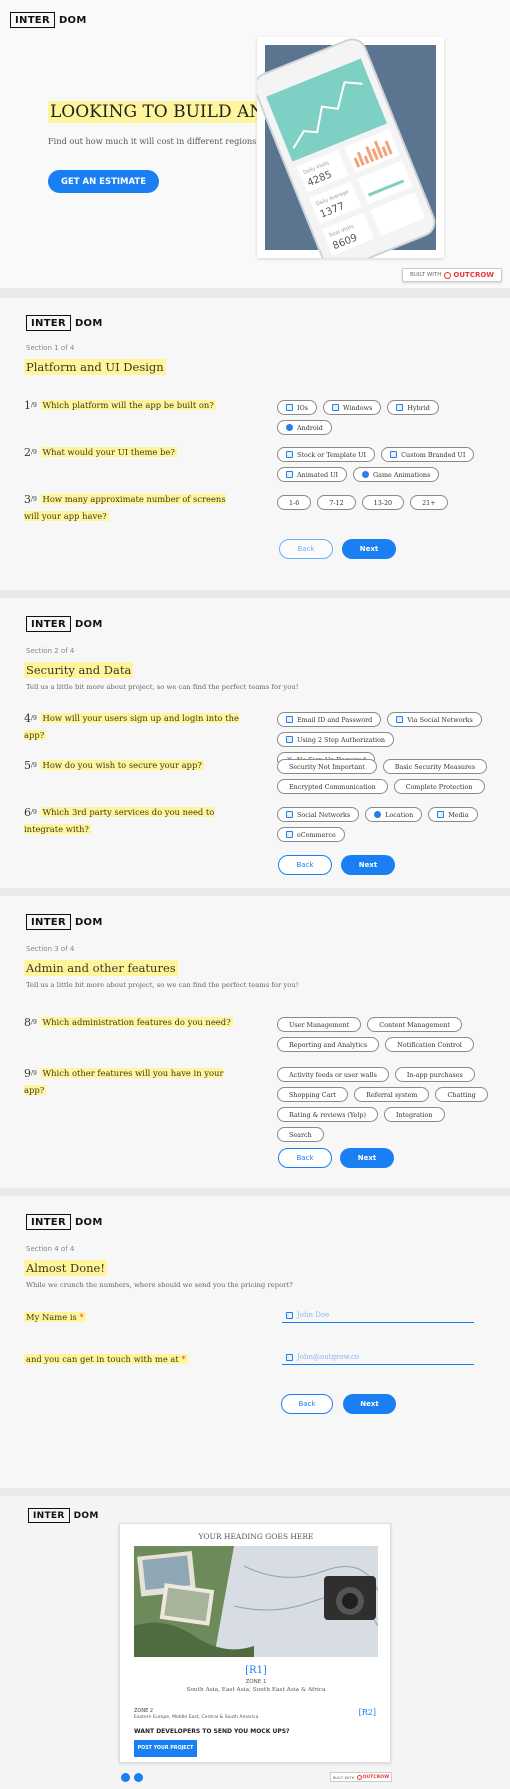 This screenshot has width=510, height=1789. Describe the element at coordinates (289, 1315) in the screenshot. I see `user-icon` at that location.